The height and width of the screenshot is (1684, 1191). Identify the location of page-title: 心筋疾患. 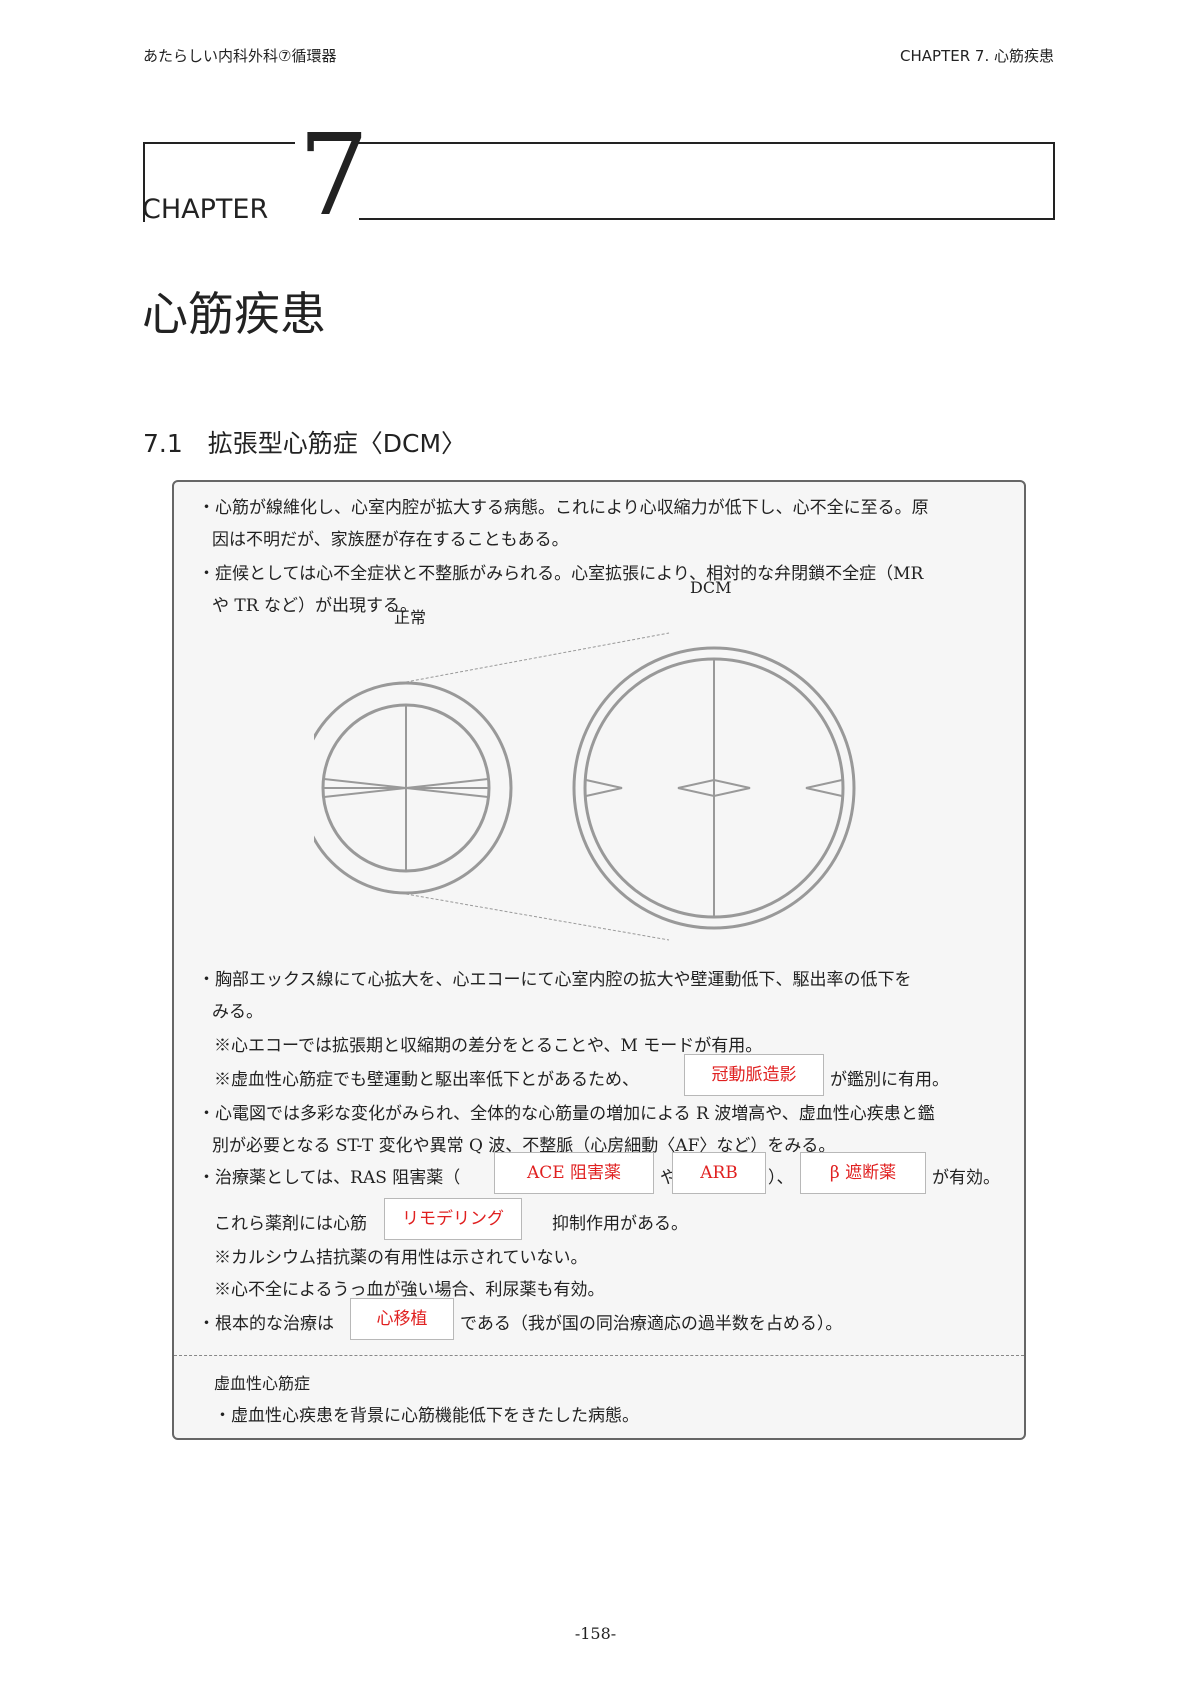
(234, 314).